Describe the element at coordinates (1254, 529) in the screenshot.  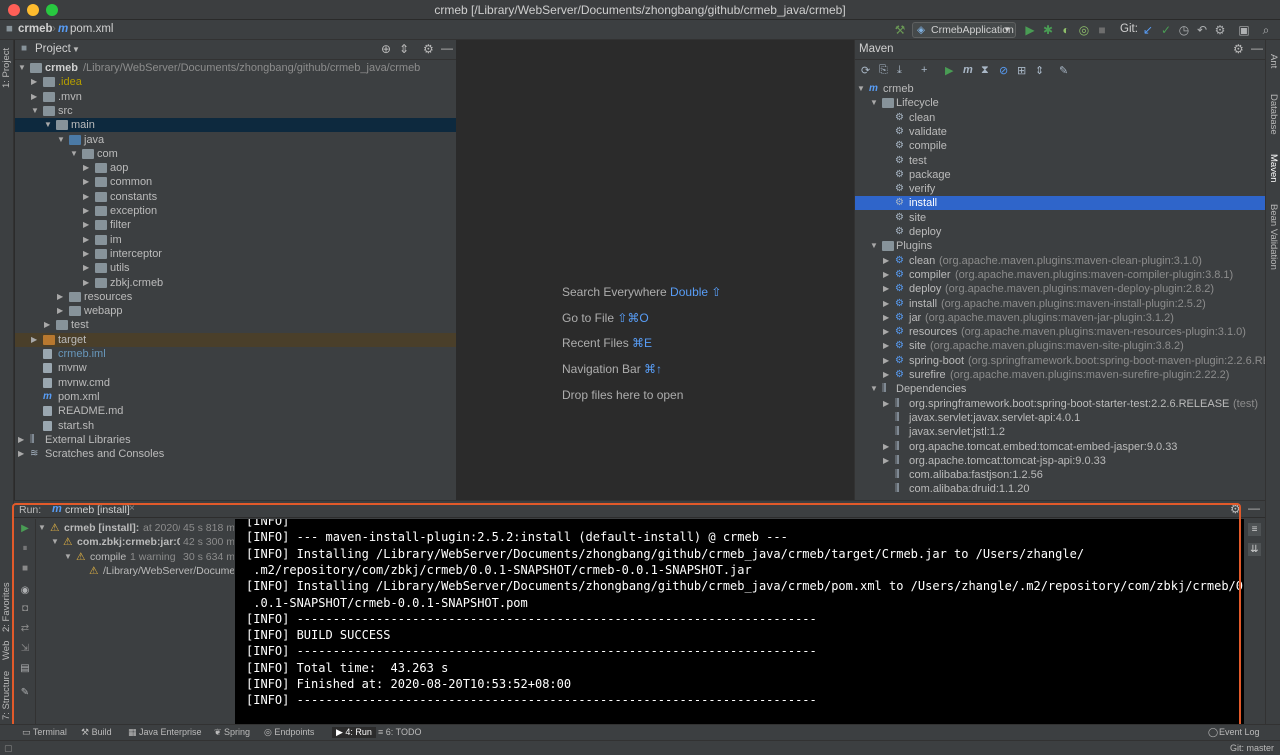
I see `soft-wrap-icon: ≡` at that location.